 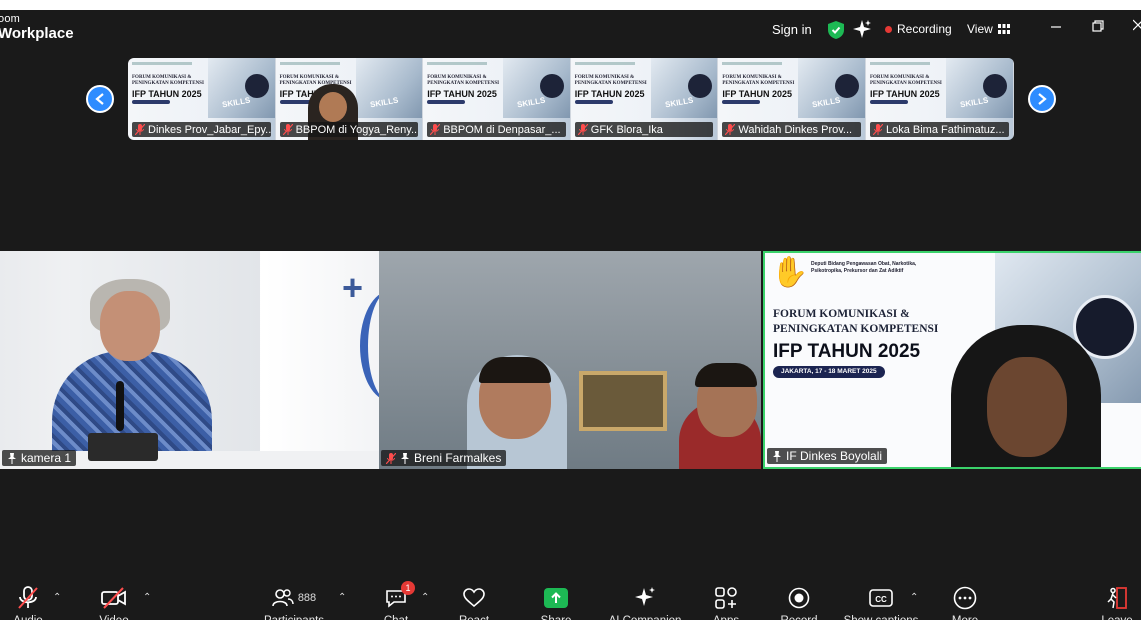 What do you see at coordinates (57, 597) in the screenshot?
I see `audio-options-chevron-icon: ⌃` at bounding box center [57, 597].